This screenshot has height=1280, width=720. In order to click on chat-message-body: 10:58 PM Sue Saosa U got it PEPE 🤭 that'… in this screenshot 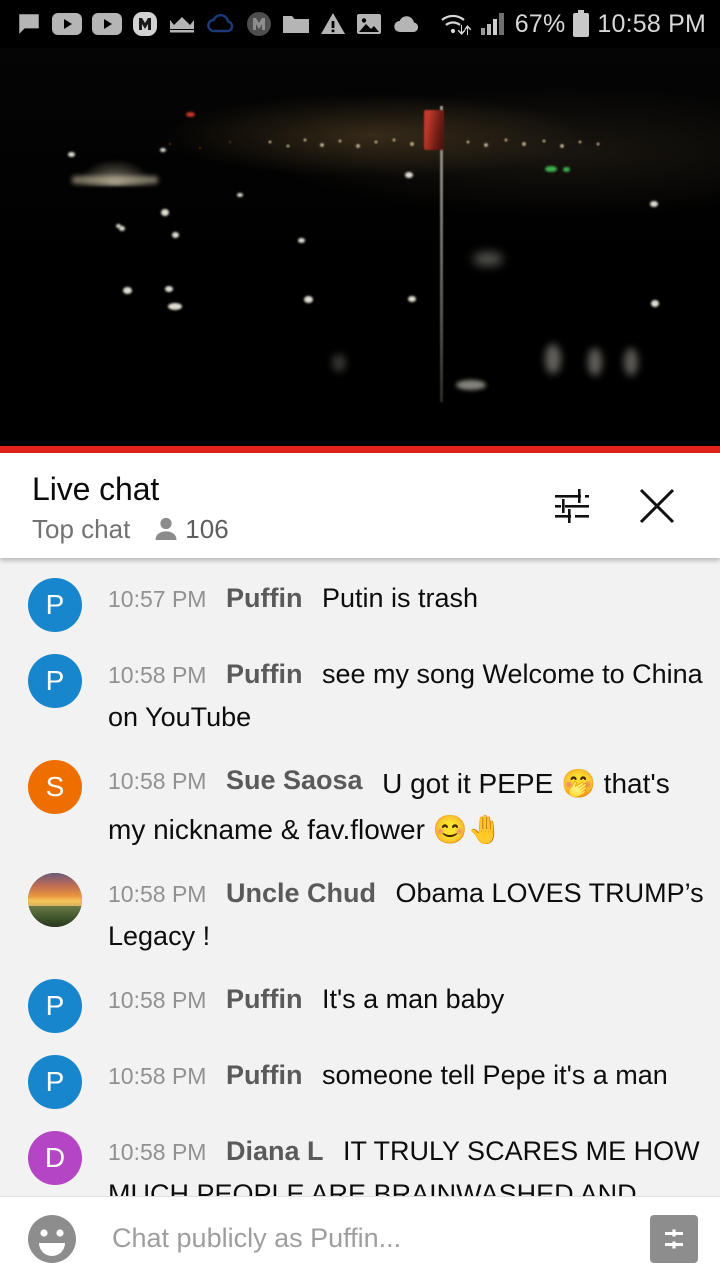, I will do `click(406, 805)`.